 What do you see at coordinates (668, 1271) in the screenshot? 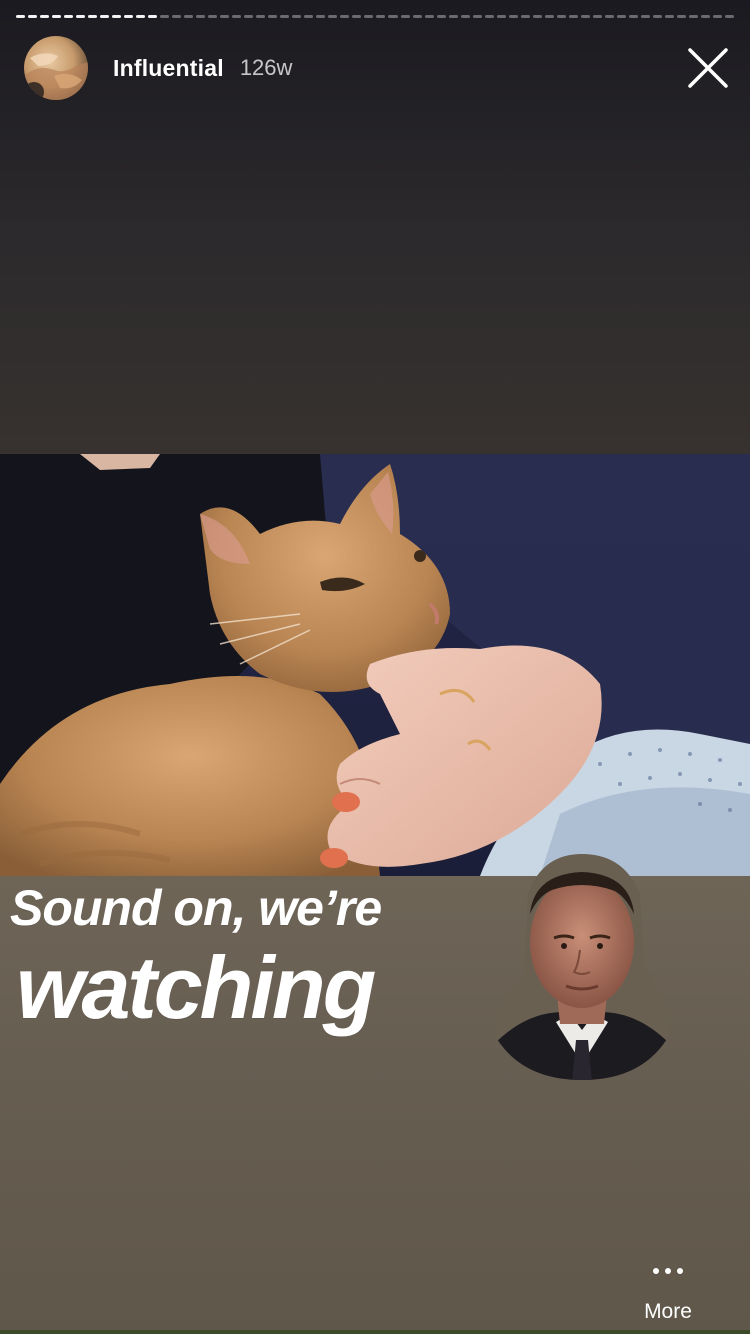
I see `more-dots-icon` at bounding box center [668, 1271].